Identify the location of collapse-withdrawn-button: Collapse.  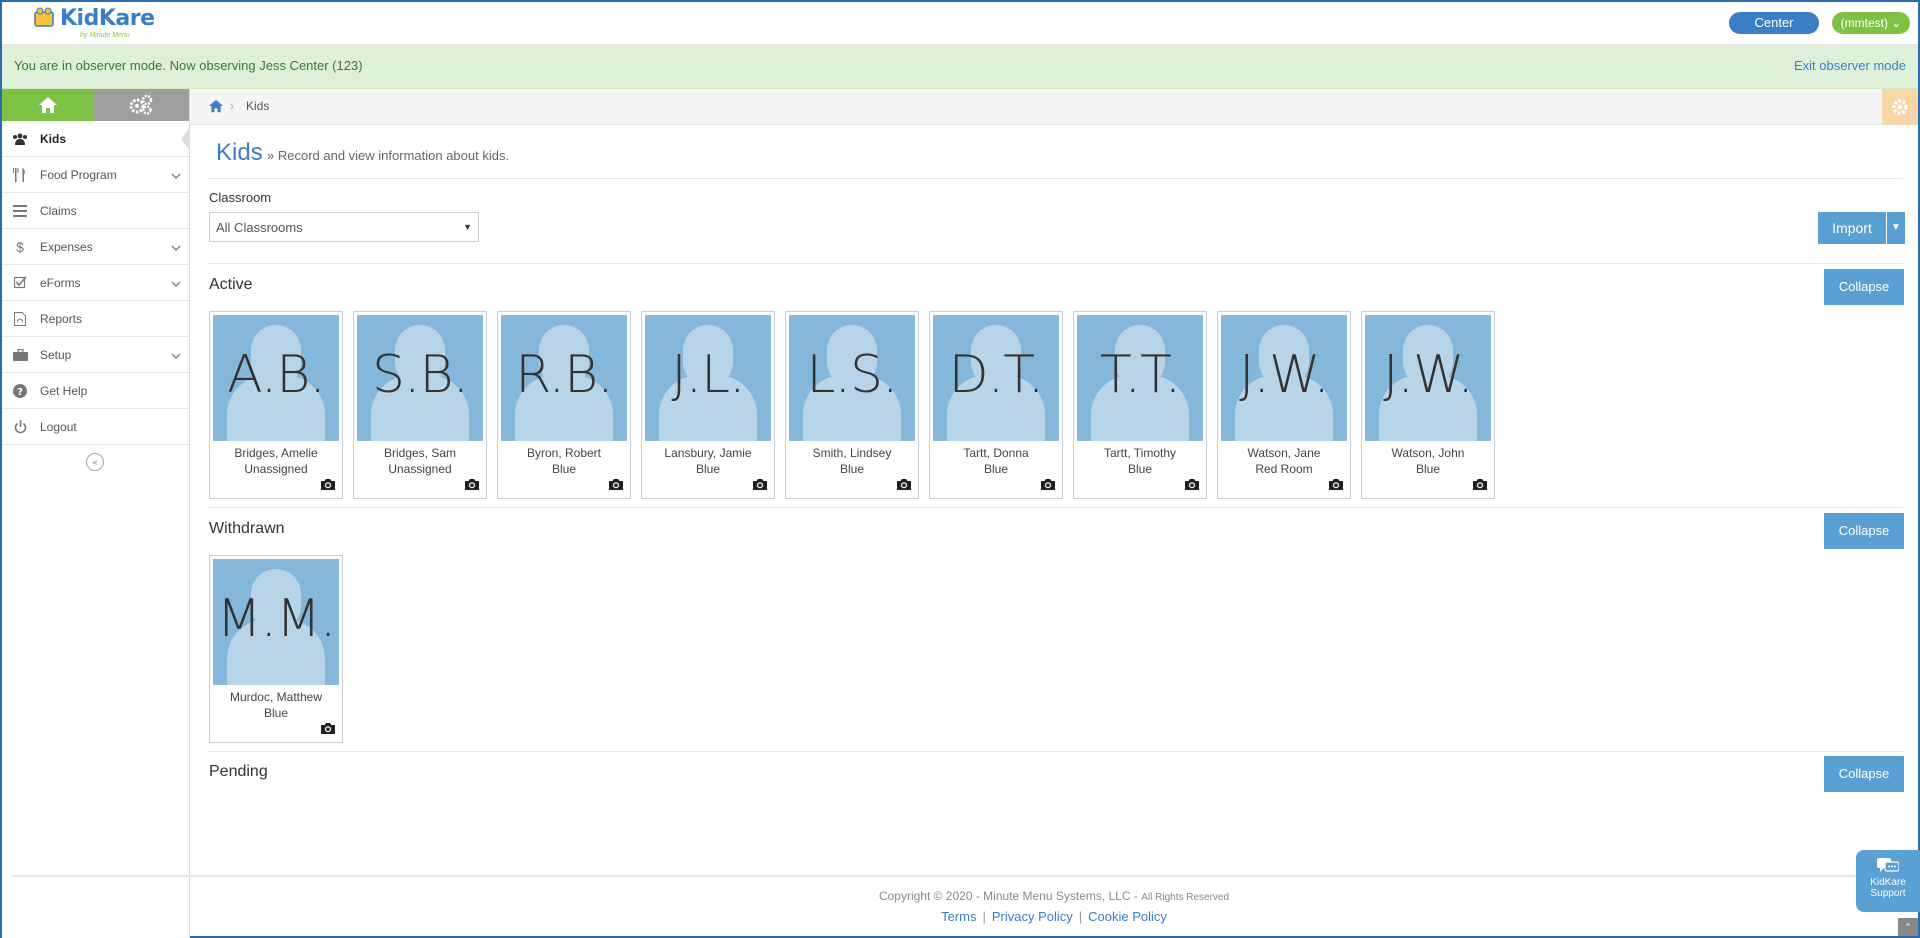
(1864, 531).